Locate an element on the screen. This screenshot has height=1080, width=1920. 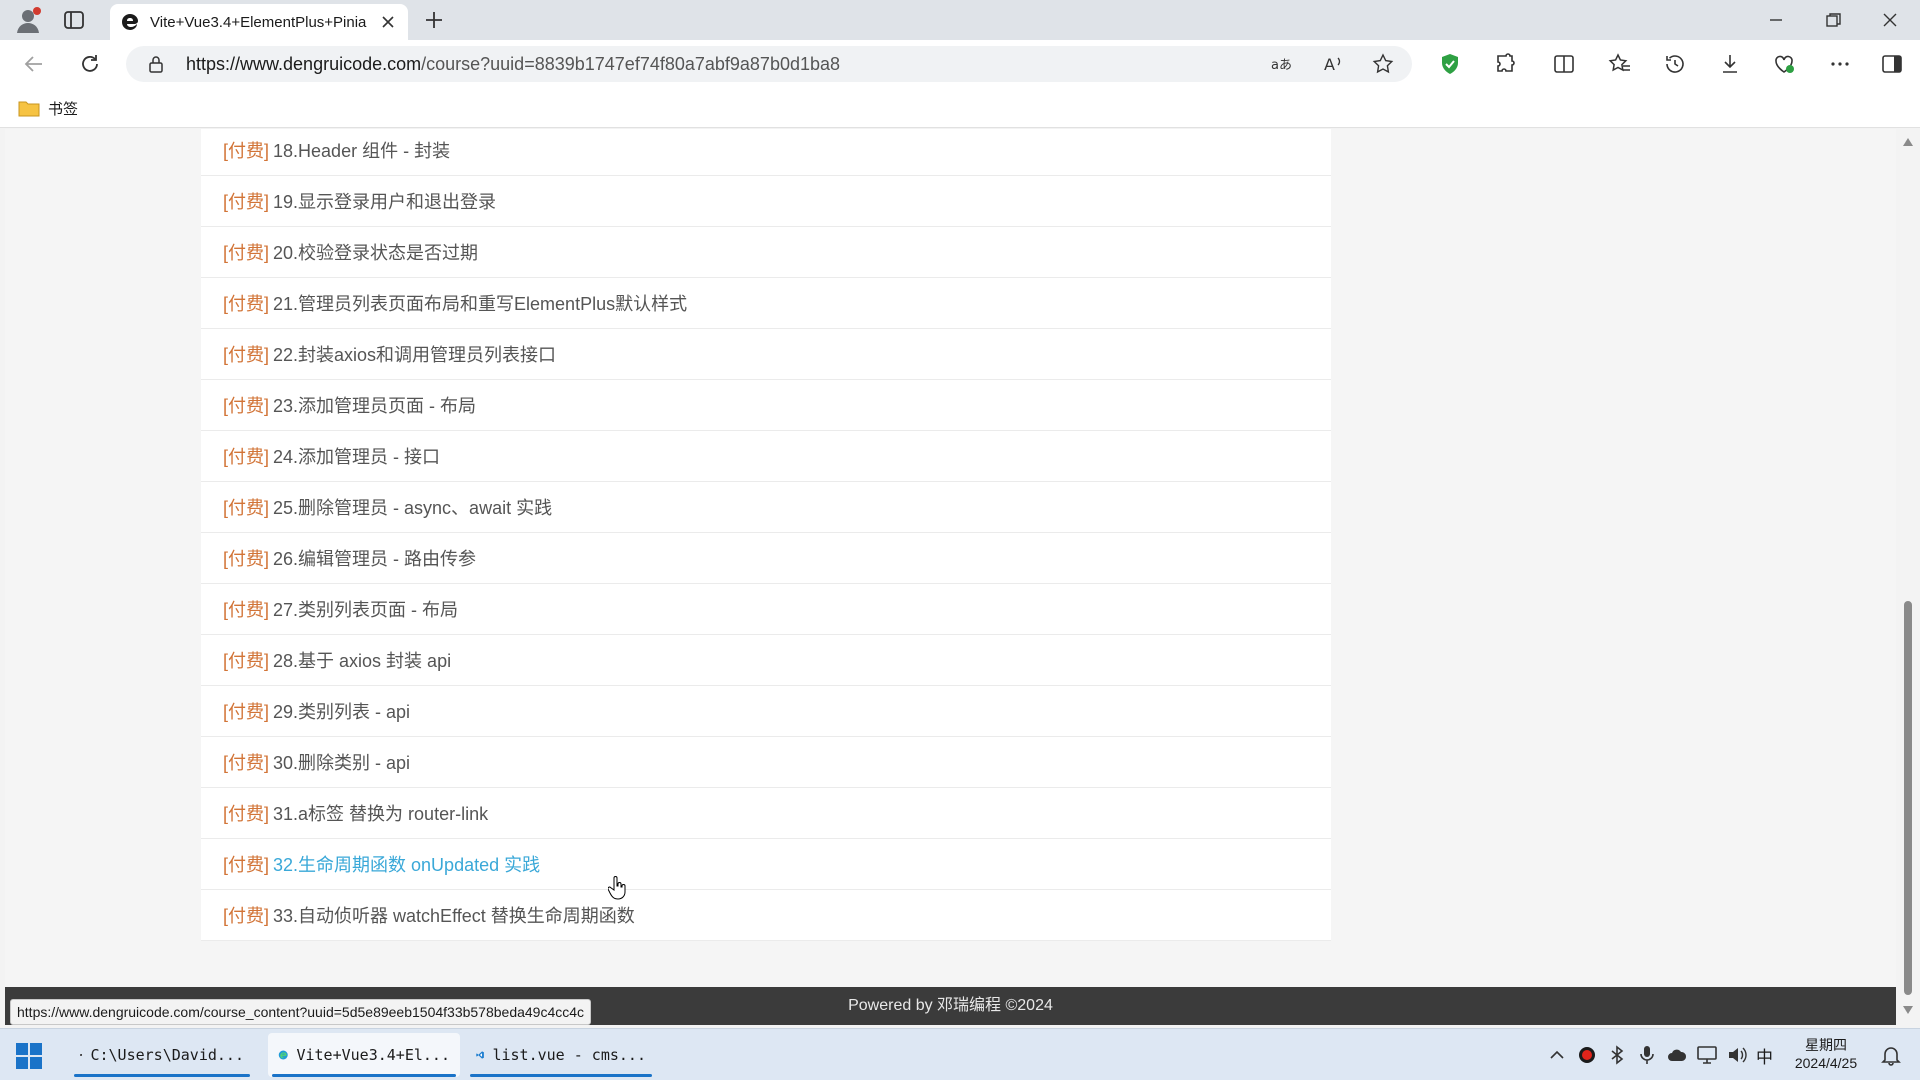
read-aloud-icon: A is located at coordinates (1333, 64).